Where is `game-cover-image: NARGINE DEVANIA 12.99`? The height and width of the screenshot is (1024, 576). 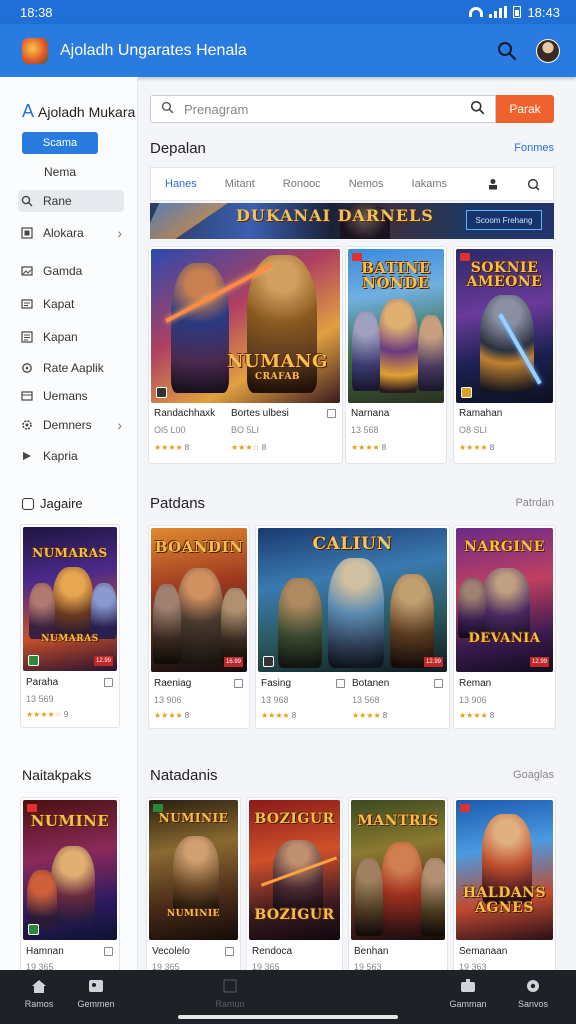 game-cover-image: NARGINE DEVANIA 12.99 is located at coordinates (504, 600).